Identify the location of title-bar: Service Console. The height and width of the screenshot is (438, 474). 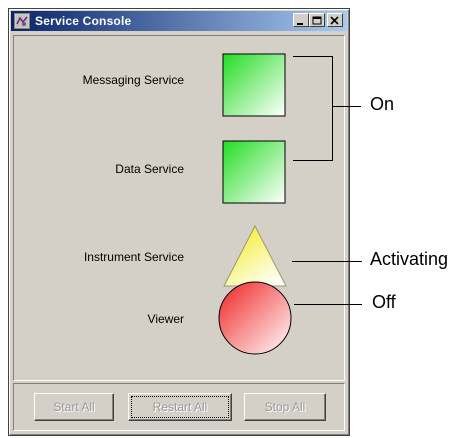
(179, 21).